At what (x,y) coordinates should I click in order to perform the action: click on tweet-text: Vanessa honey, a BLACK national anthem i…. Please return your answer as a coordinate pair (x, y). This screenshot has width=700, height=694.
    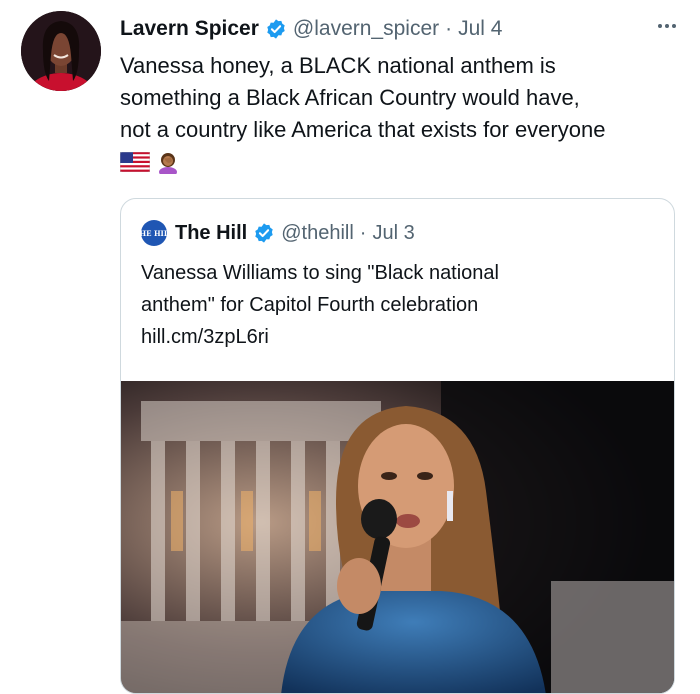
    Looking at the image, I should click on (402, 98).